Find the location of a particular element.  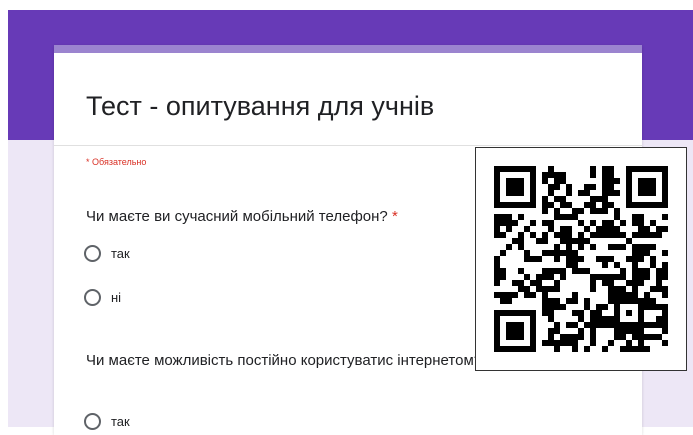

title-divider is located at coordinates (348, 145).